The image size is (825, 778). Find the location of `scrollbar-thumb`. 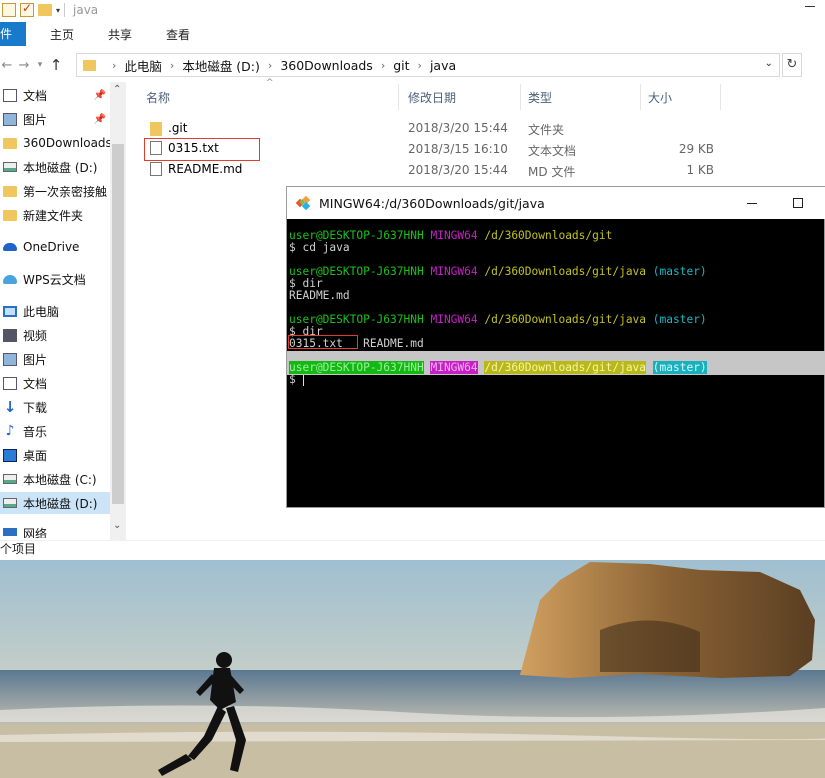

scrollbar-thumb is located at coordinates (118, 324).